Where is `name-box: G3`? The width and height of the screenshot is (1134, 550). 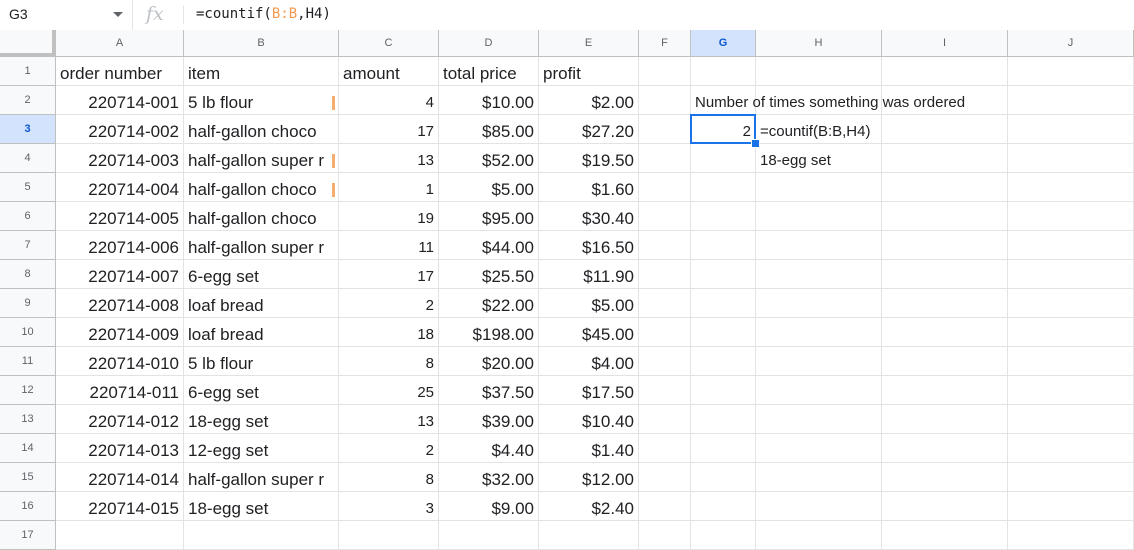
name-box: G3 is located at coordinates (66, 15).